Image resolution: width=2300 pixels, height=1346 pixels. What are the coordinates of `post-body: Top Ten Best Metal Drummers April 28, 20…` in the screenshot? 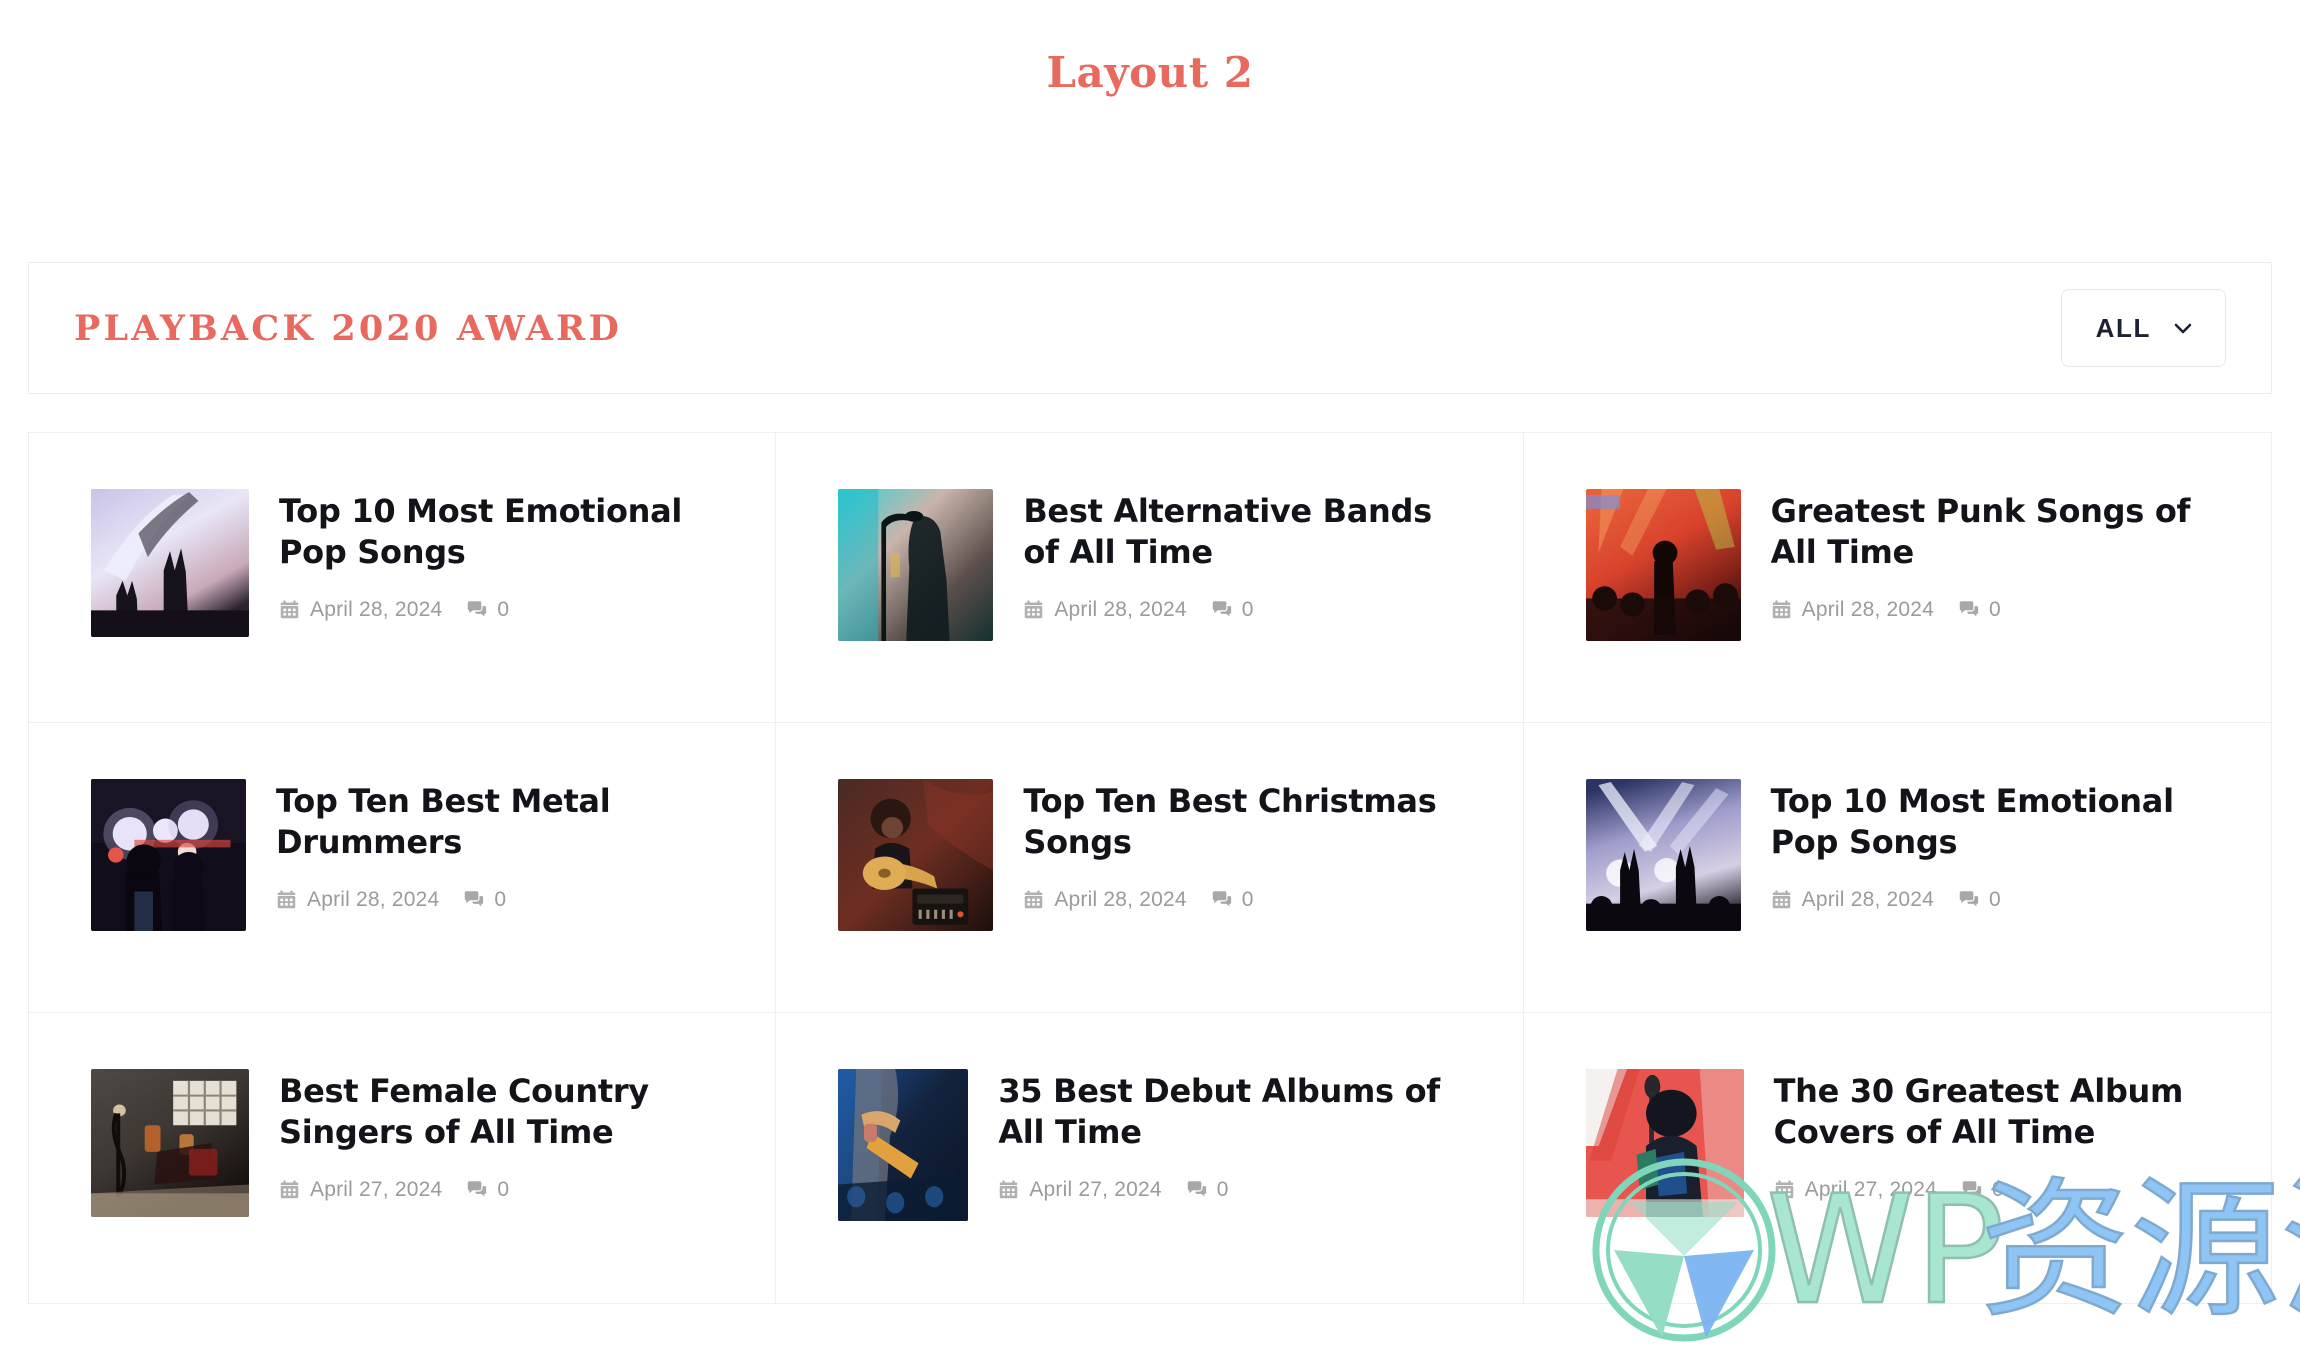 It's located at (501, 844).